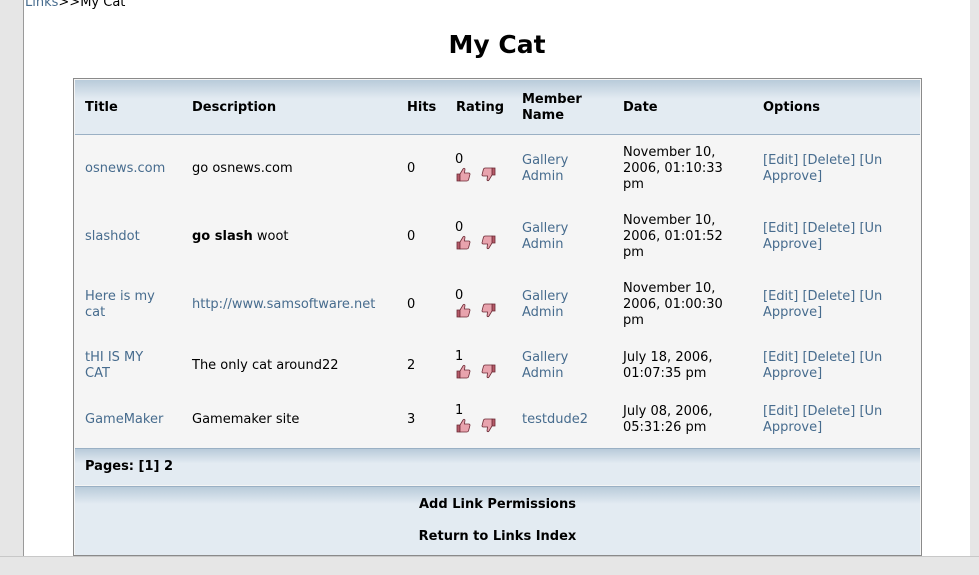  I want to click on col-date: Date, so click(640, 108).